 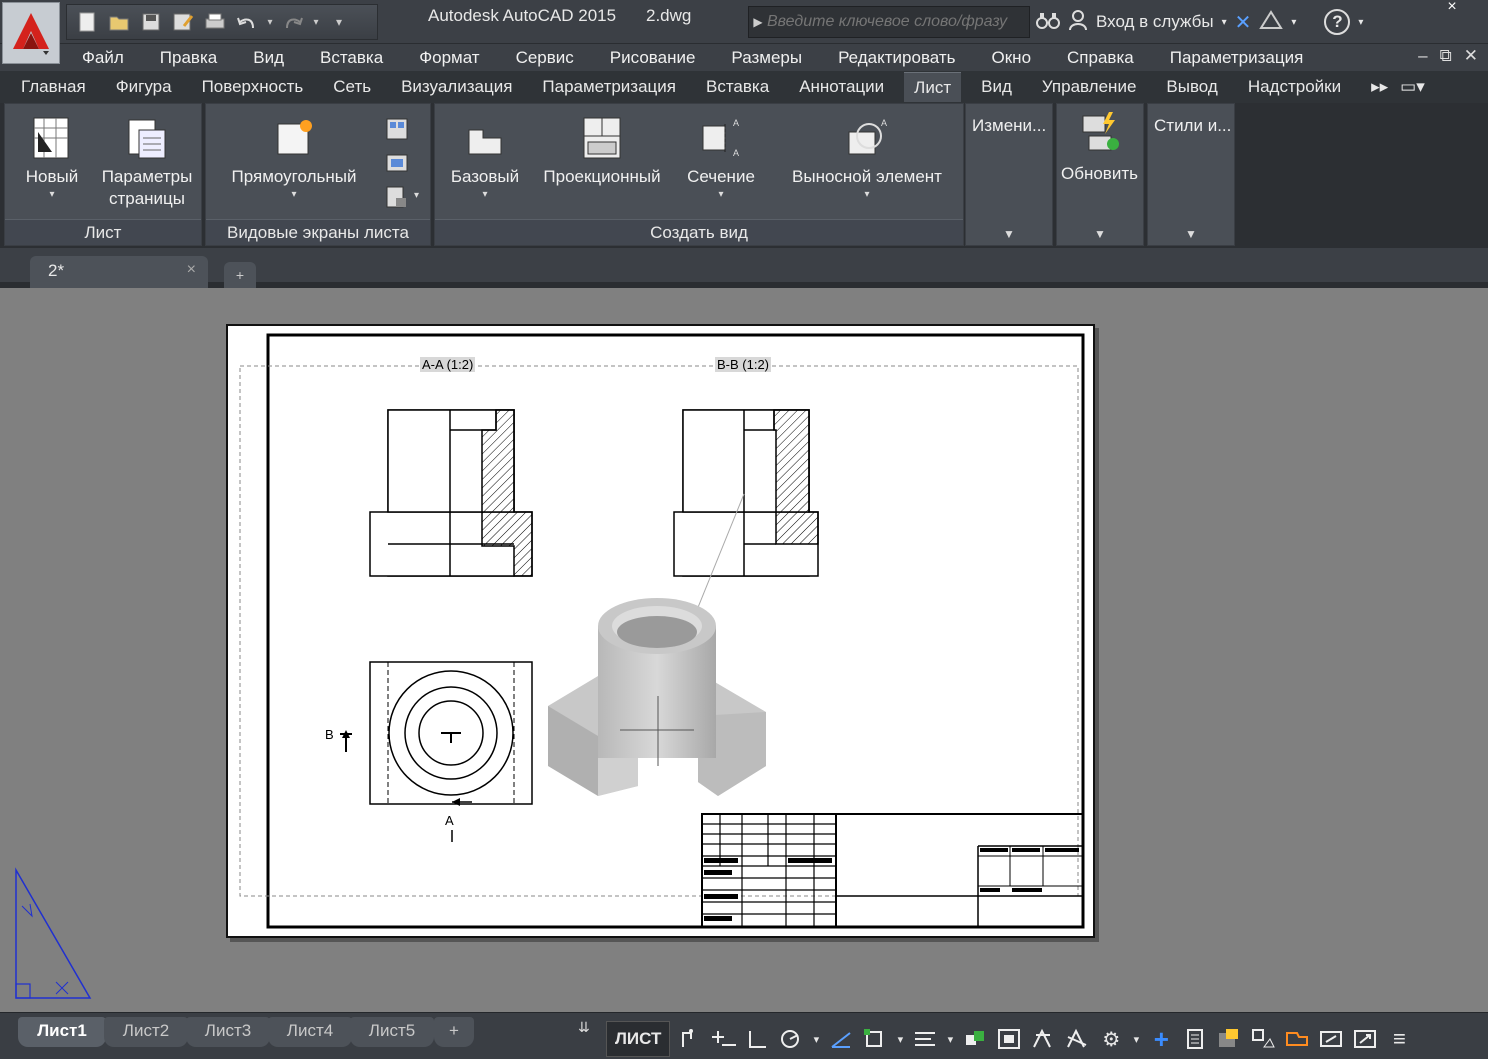 I want to click on detail-view-button: A Выносной элемент ▾, so click(x=867, y=158).